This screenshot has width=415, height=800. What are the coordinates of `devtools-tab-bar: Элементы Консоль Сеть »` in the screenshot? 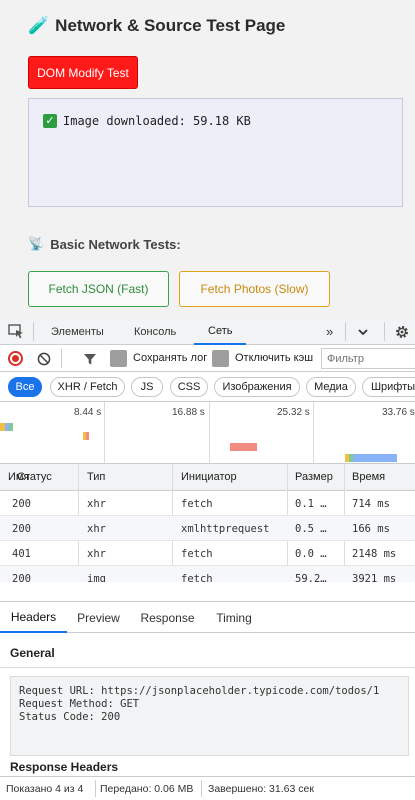 It's located at (207, 331).